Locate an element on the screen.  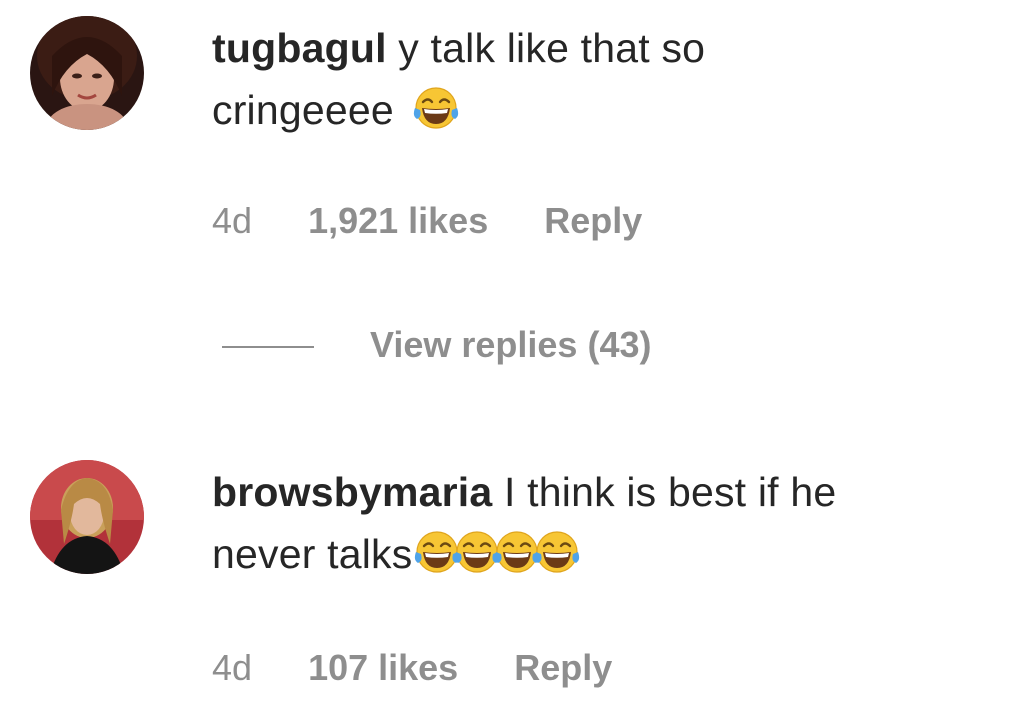
comment-username: browsbymaria is located at coordinates (352, 492).